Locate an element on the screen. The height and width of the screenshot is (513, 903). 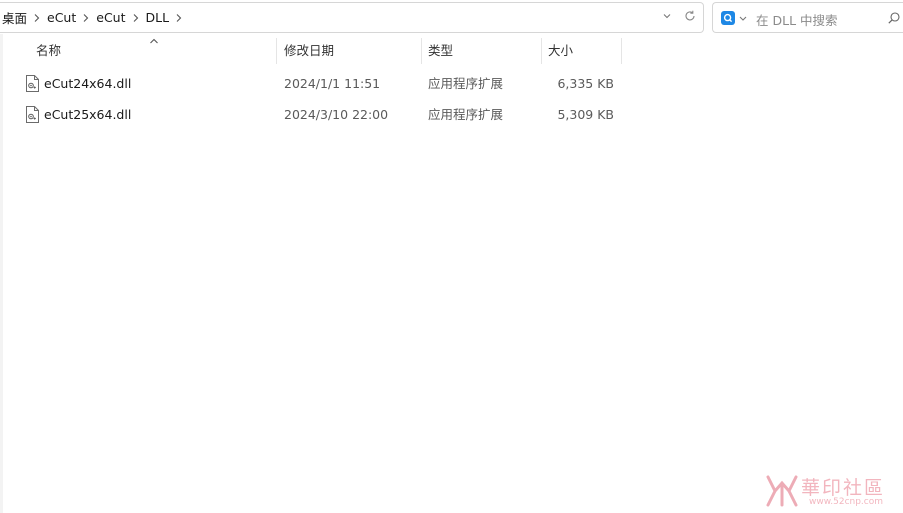
column-header-type: 类型 is located at coordinates (440, 51).